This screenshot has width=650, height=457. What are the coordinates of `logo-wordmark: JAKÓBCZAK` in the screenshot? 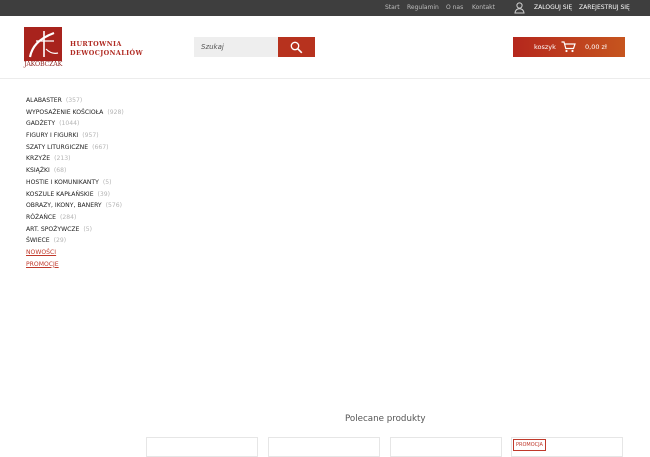 It's located at (43, 64).